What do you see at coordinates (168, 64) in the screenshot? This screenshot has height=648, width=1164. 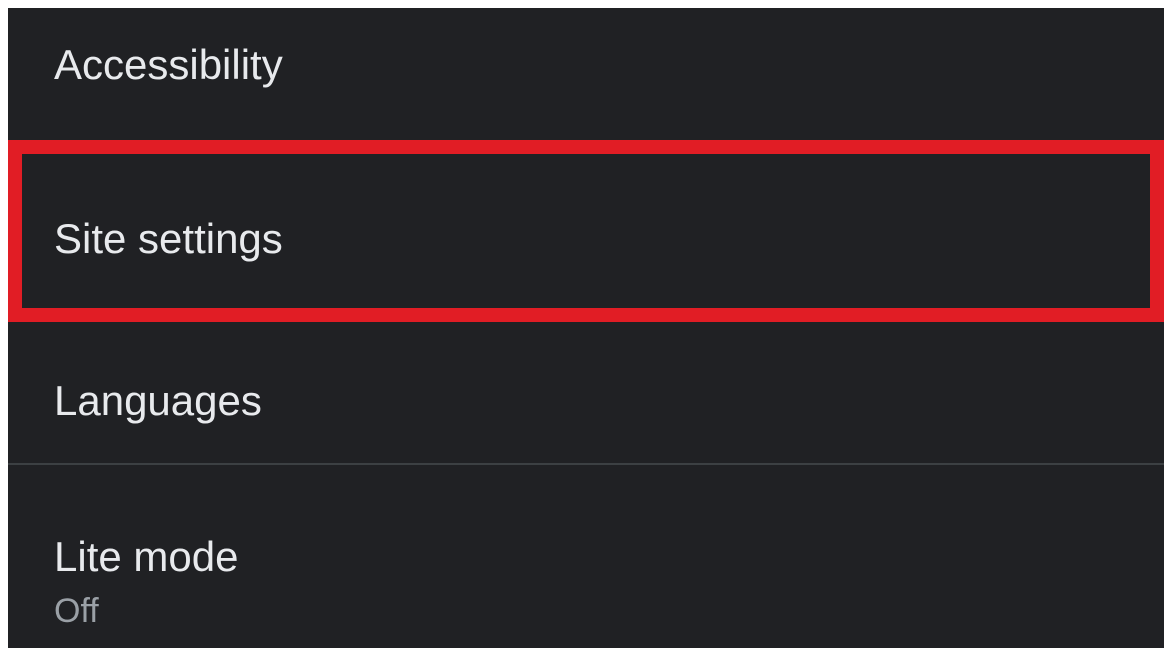 I see `settings-item-label: Accessibility` at bounding box center [168, 64].